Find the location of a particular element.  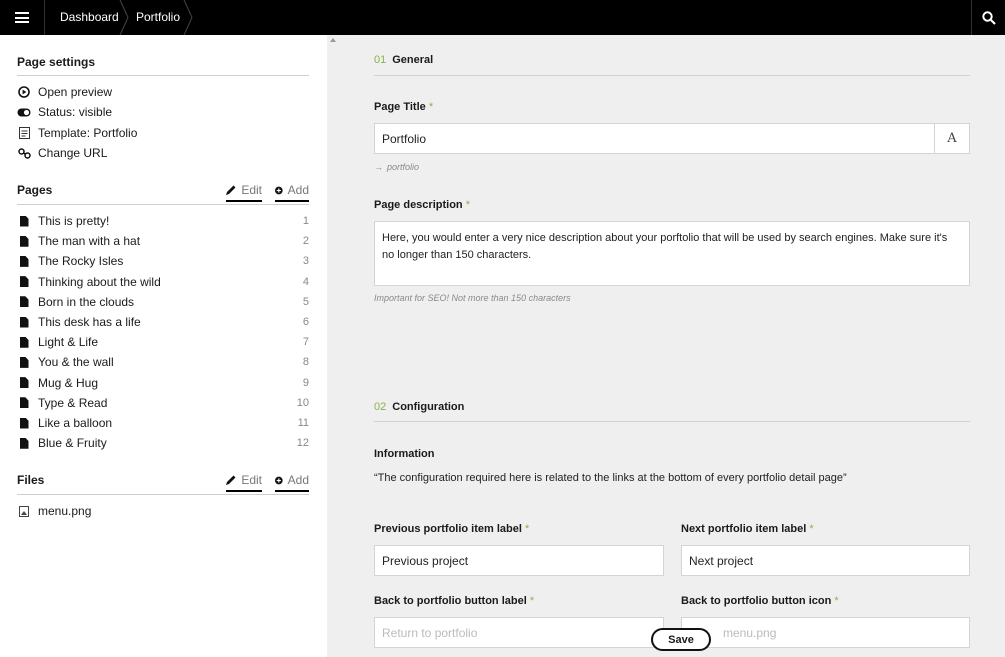

page-list-item: The man with a hat 2 is located at coordinates (163, 241).